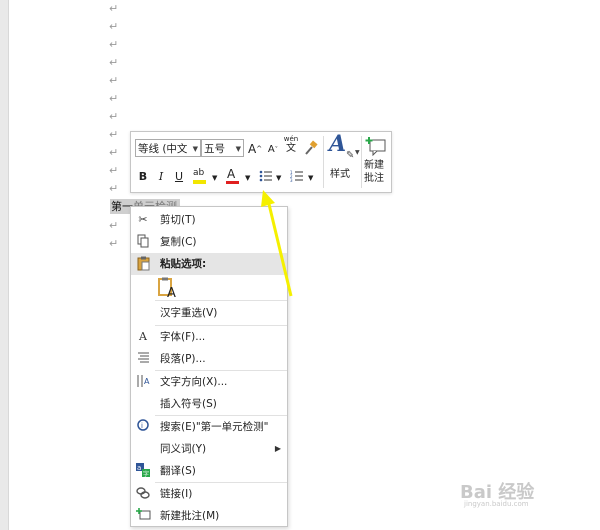 The height and width of the screenshot is (530, 600). I want to click on watermark-url: jingyan.baidu.com, so click(496, 504).